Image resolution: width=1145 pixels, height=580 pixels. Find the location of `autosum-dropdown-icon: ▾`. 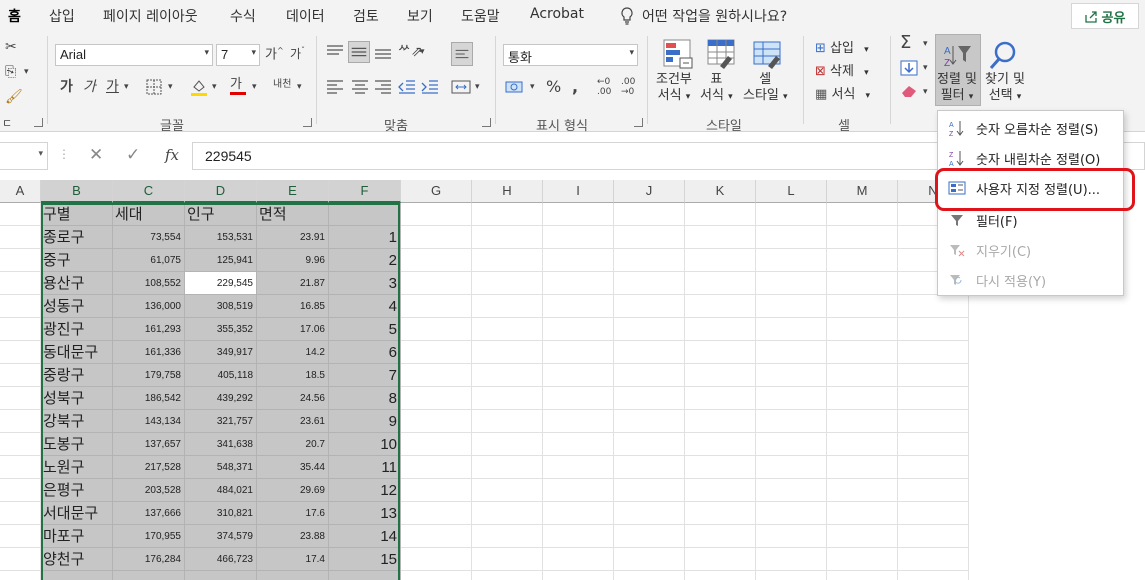

autosum-dropdown-icon: ▾ is located at coordinates (925, 44).